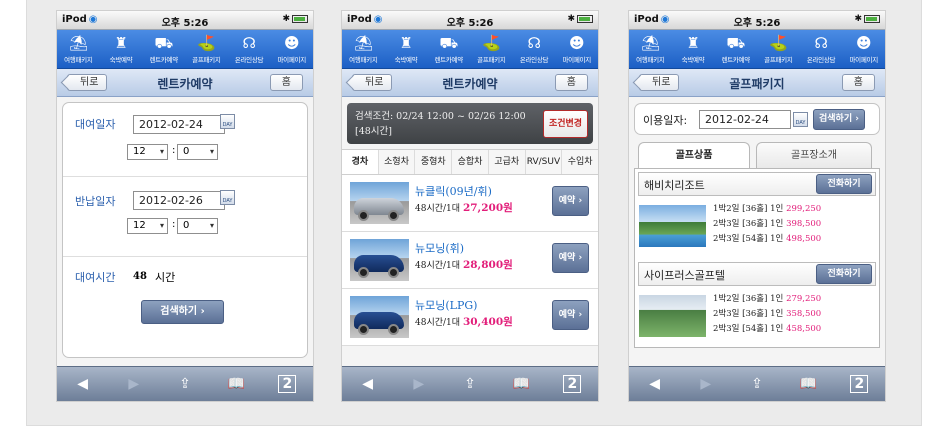 This screenshot has width=948, height=434. I want to click on tab-midsize: 중형차, so click(434, 162).